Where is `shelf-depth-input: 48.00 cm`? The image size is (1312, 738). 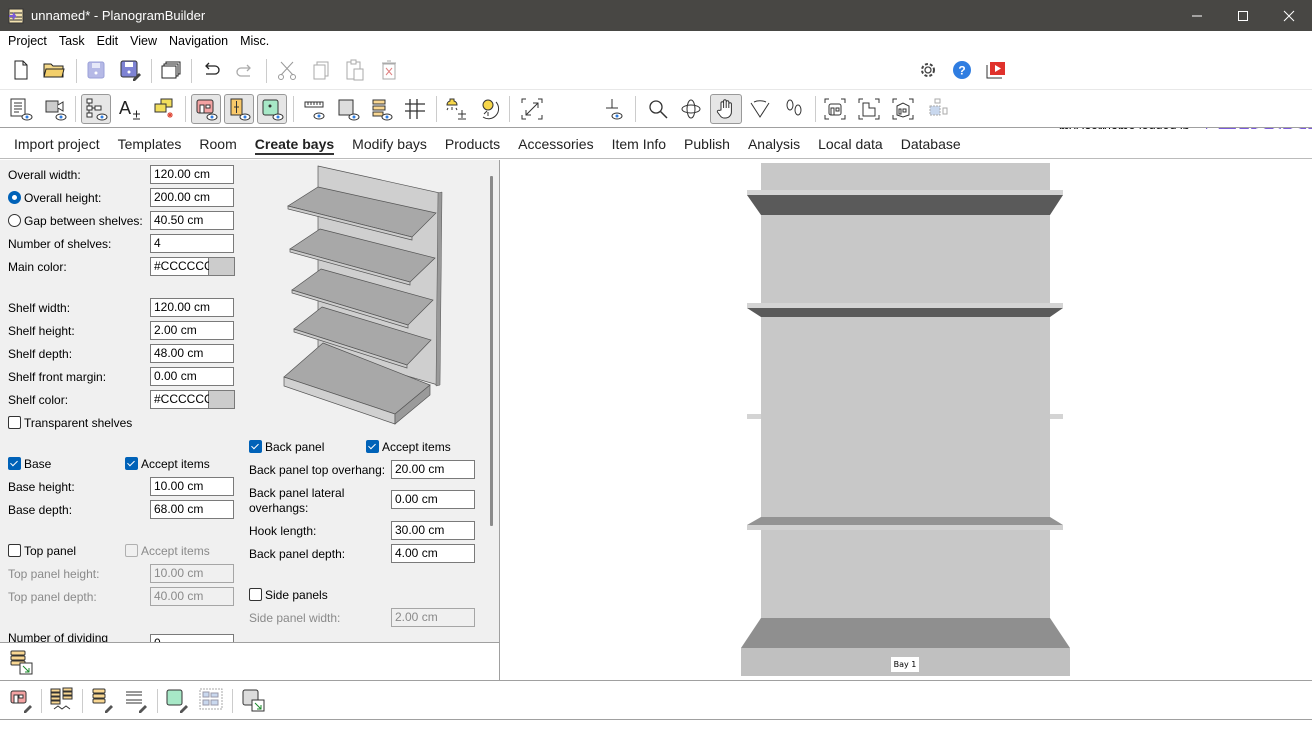
shelf-depth-input: 48.00 cm is located at coordinates (192, 353).